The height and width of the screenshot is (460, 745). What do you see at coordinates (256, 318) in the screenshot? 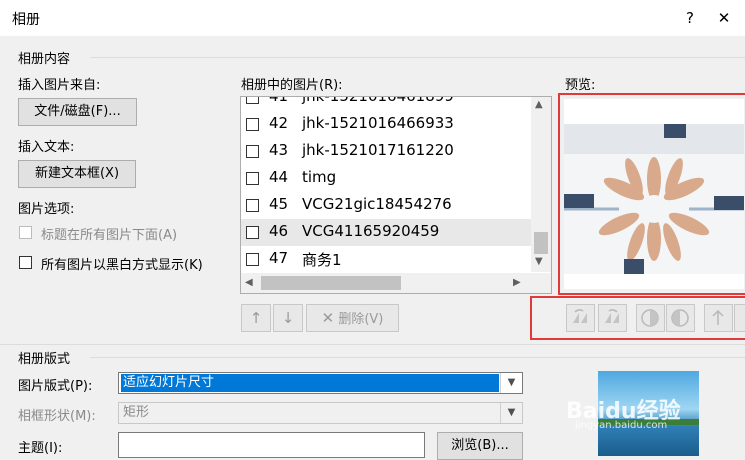
I see `move-up-button: ↑` at bounding box center [256, 318].